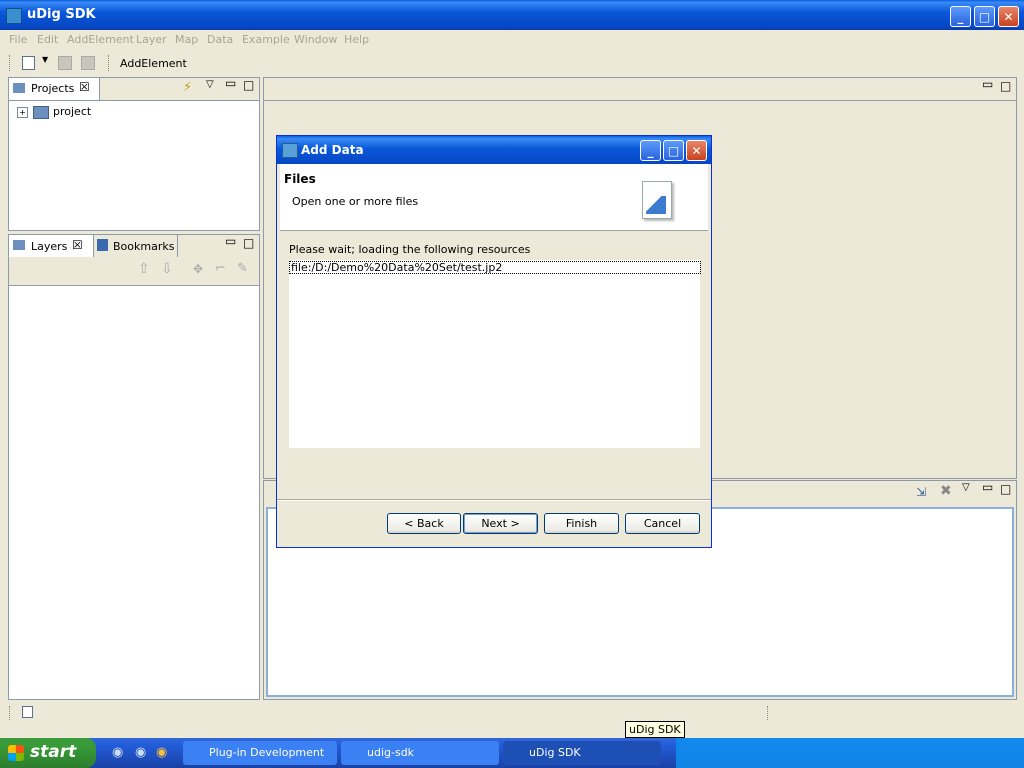 The width and height of the screenshot is (1024, 768). Describe the element at coordinates (512, 713) in the screenshot. I see `status-bar` at that location.